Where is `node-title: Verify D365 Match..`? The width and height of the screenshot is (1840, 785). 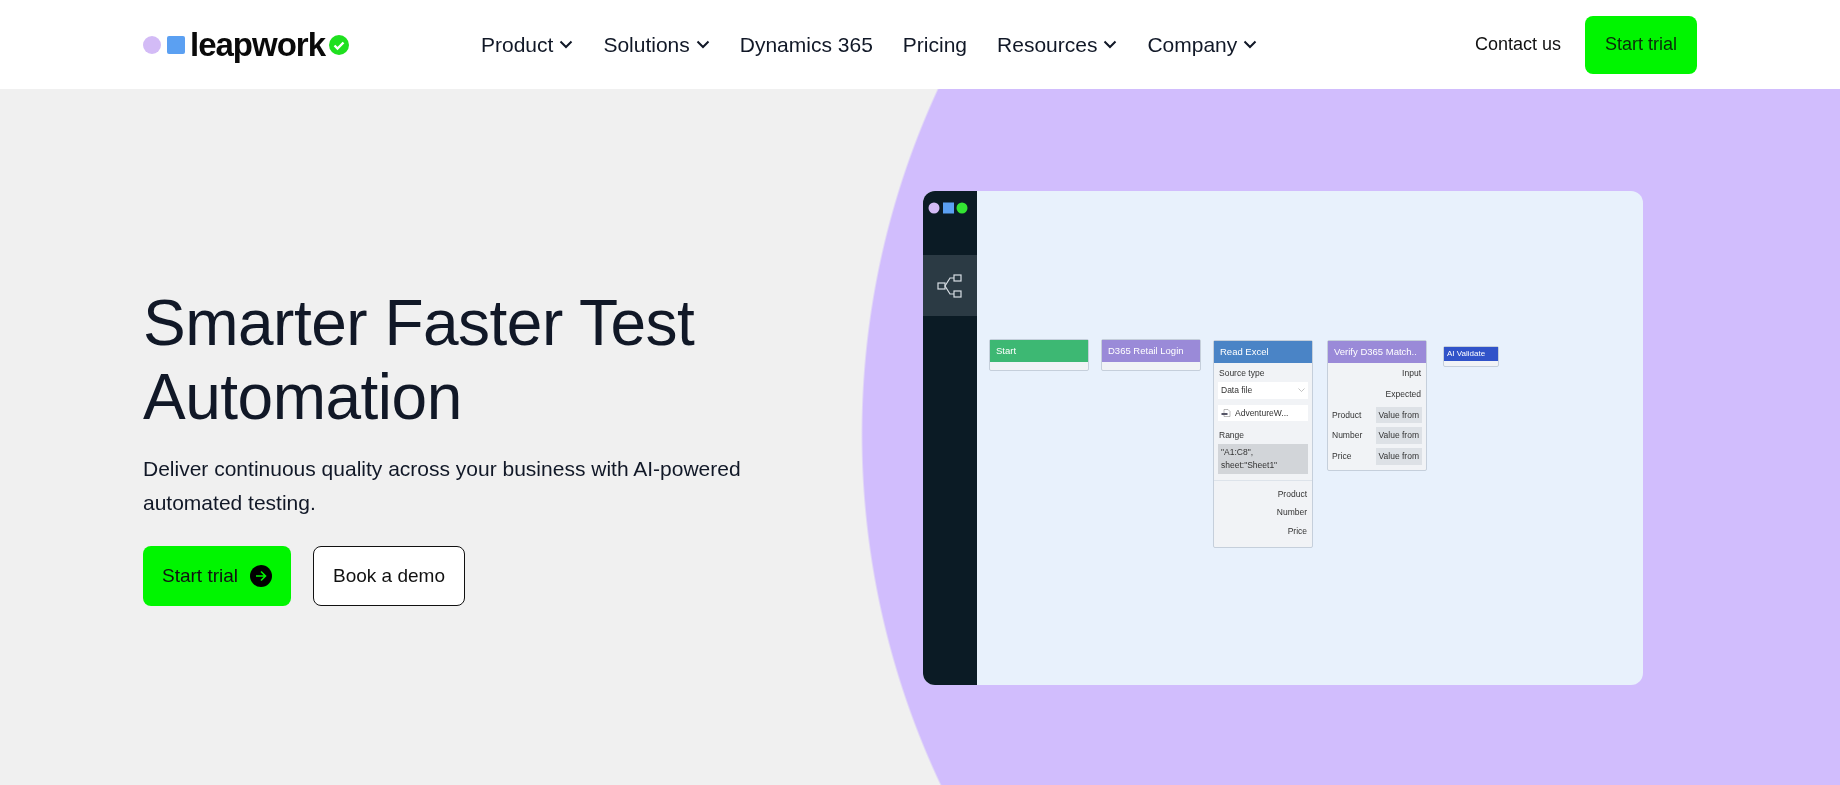
node-title: Verify D365 Match.. is located at coordinates (1377, 352).